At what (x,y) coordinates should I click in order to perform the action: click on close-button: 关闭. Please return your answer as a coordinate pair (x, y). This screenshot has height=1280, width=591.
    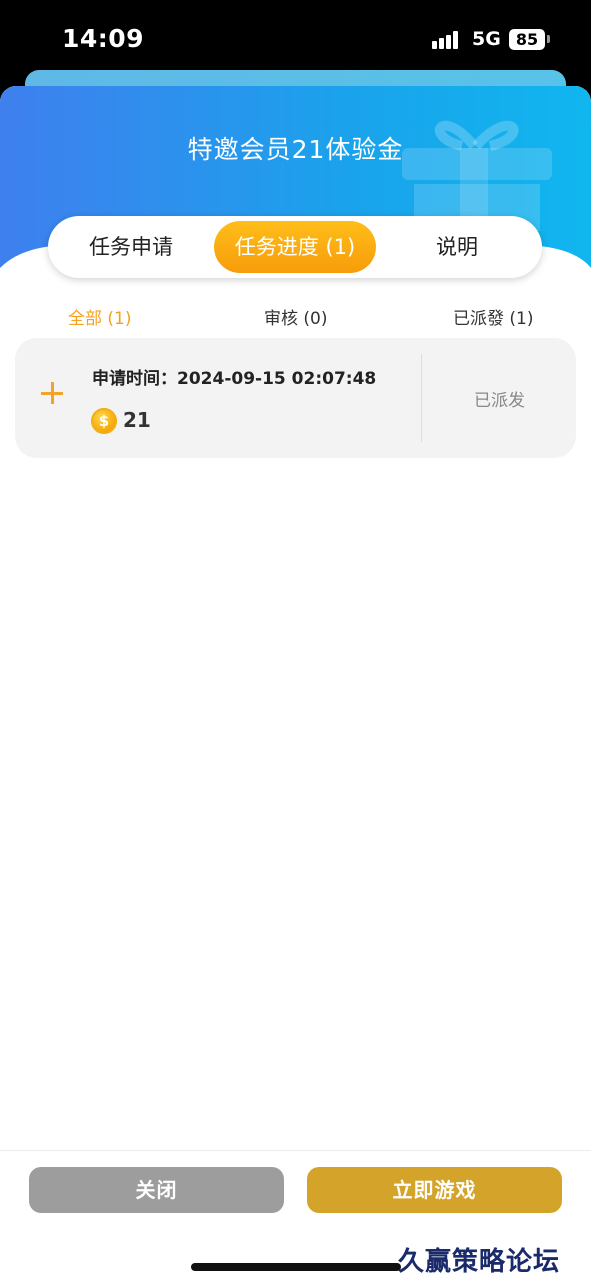
    Looking at the image, I should click on (156, 1190).